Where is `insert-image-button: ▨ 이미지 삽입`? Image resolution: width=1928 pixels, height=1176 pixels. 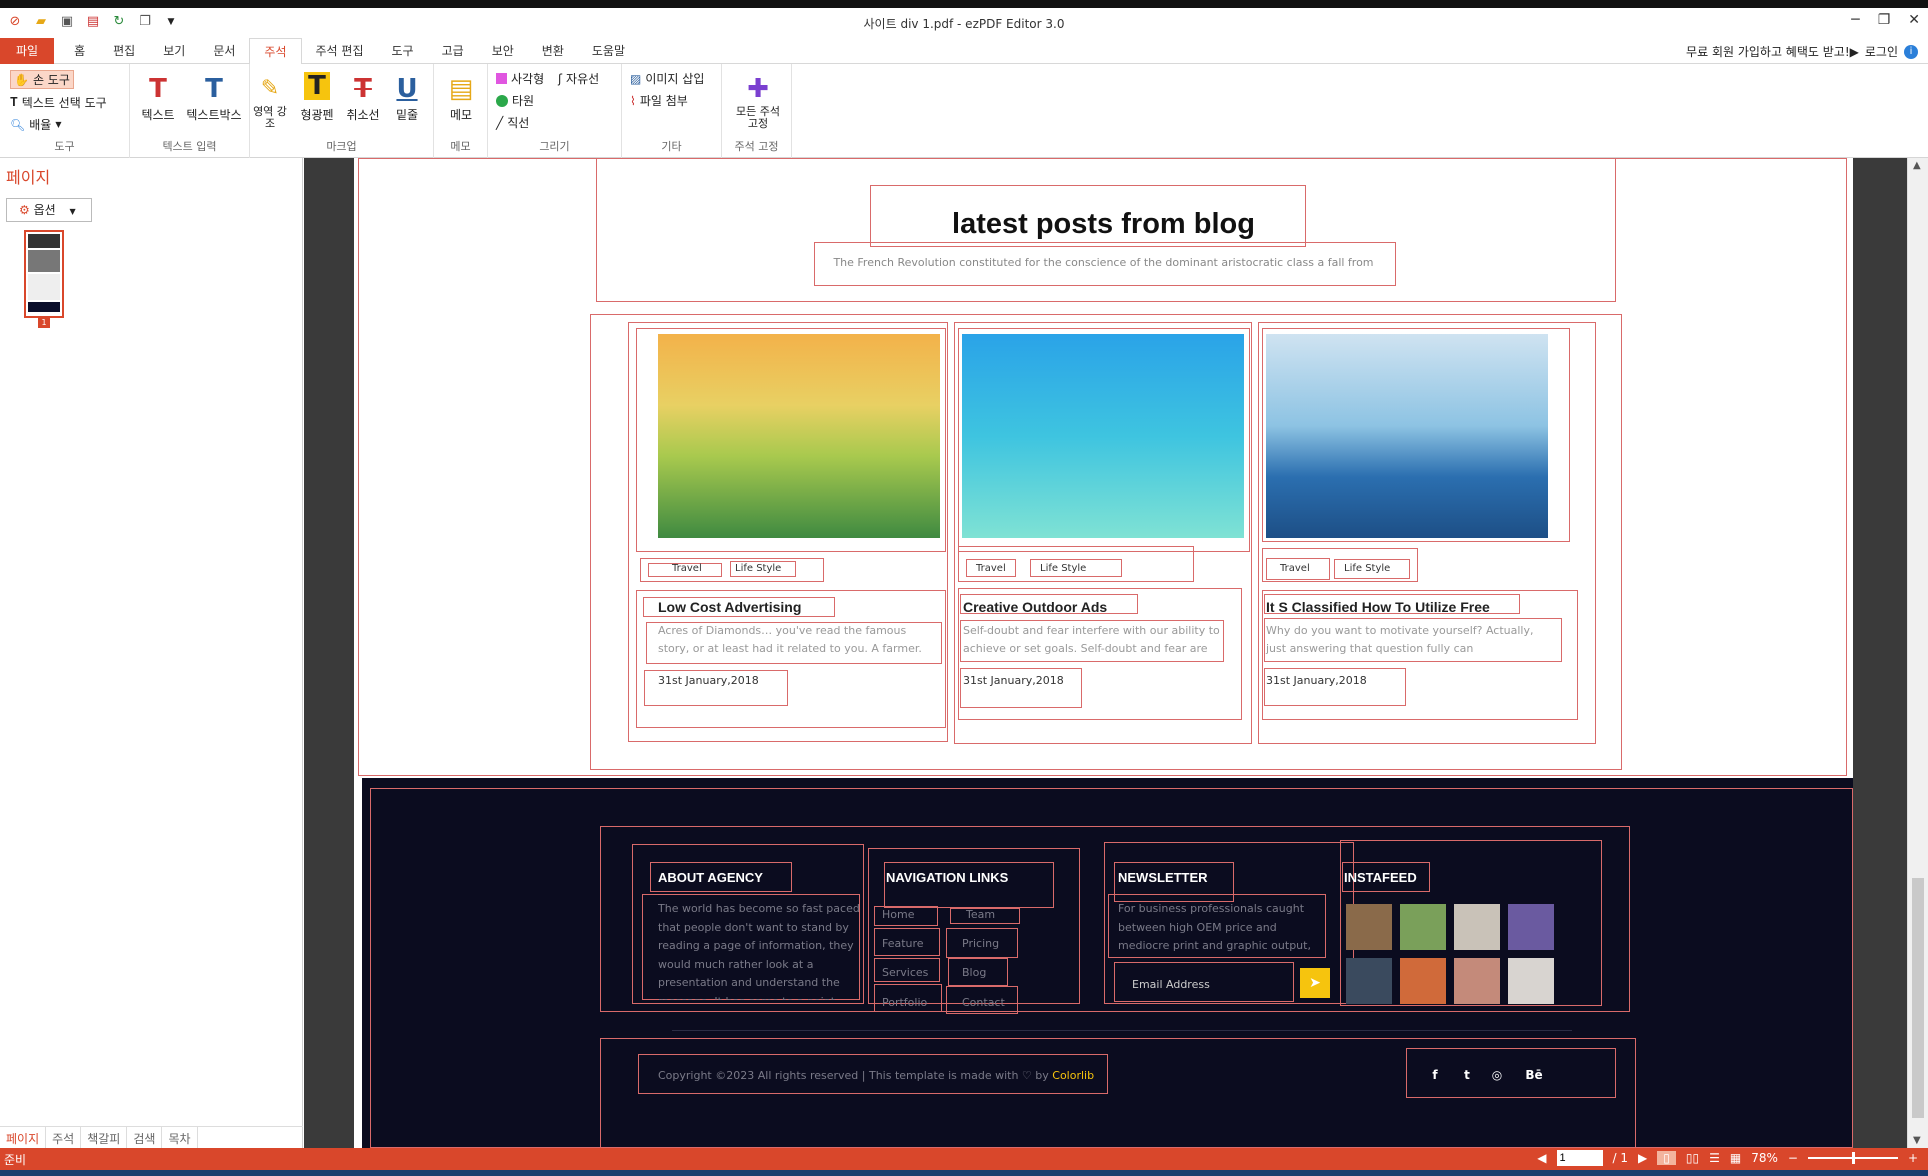
insert-image-button: ▨ 이미지 삽입 is located at coordinates (667, 78).